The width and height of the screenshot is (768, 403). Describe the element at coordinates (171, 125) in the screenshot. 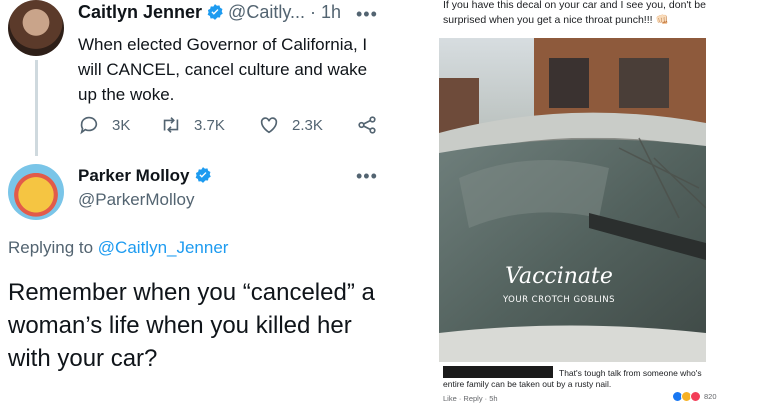

I see `retweet-icon` at that location.